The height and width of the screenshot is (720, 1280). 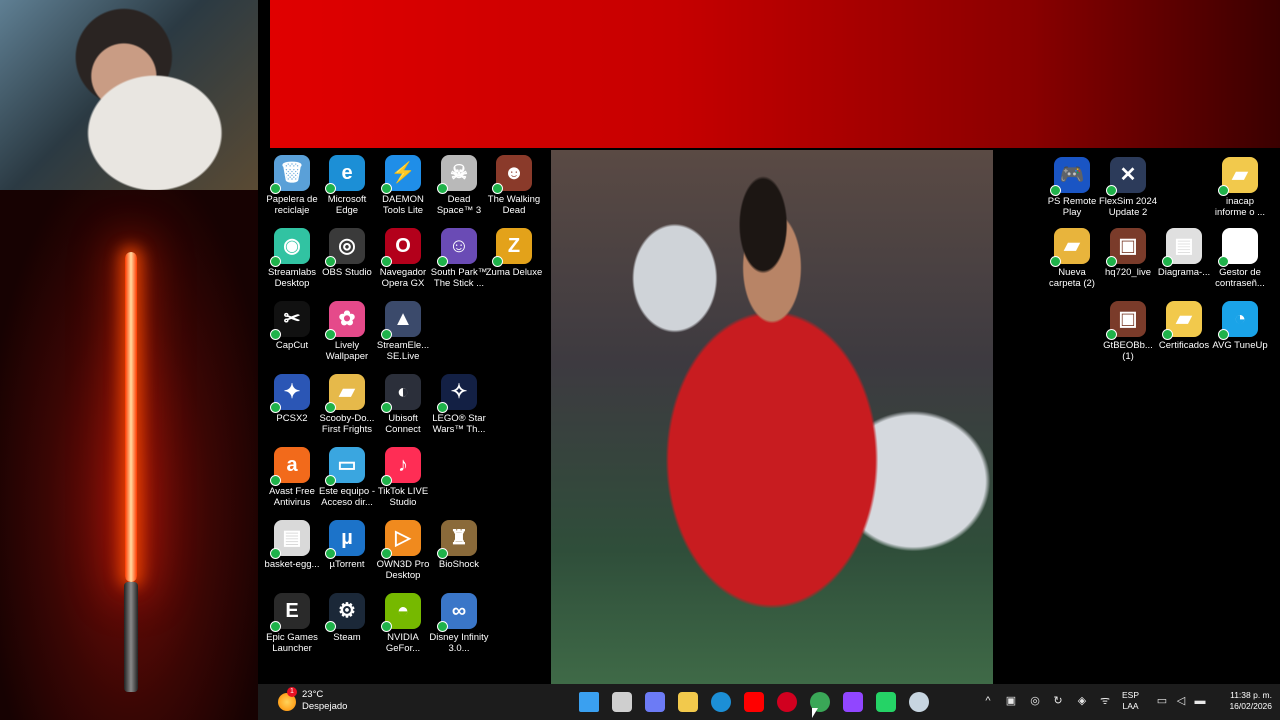 I want to click on windows-start-icon, so click(x=589, y=702).